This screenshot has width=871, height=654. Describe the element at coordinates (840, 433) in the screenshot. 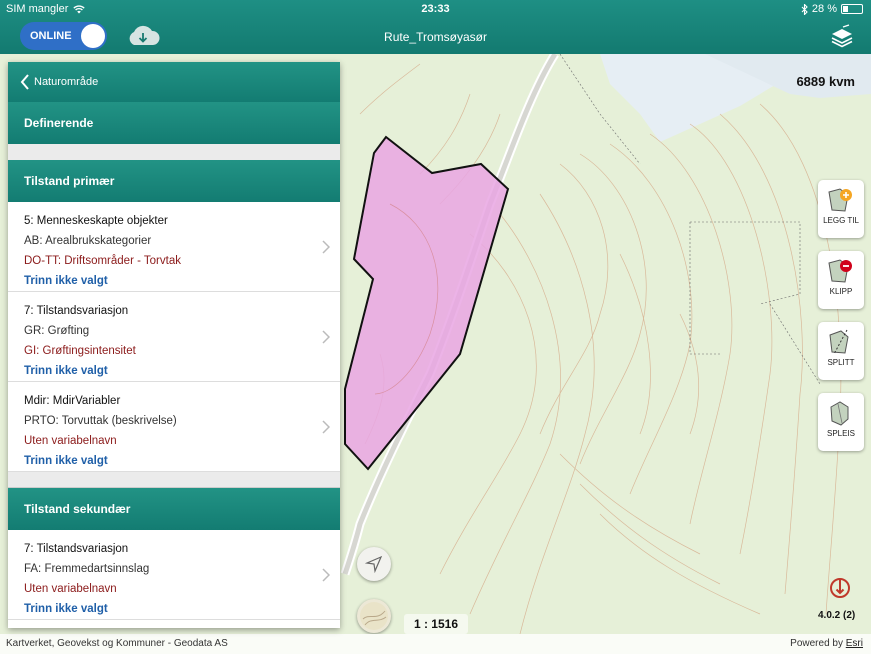

I see `tool-label-merge: SPLEIS` at that location.